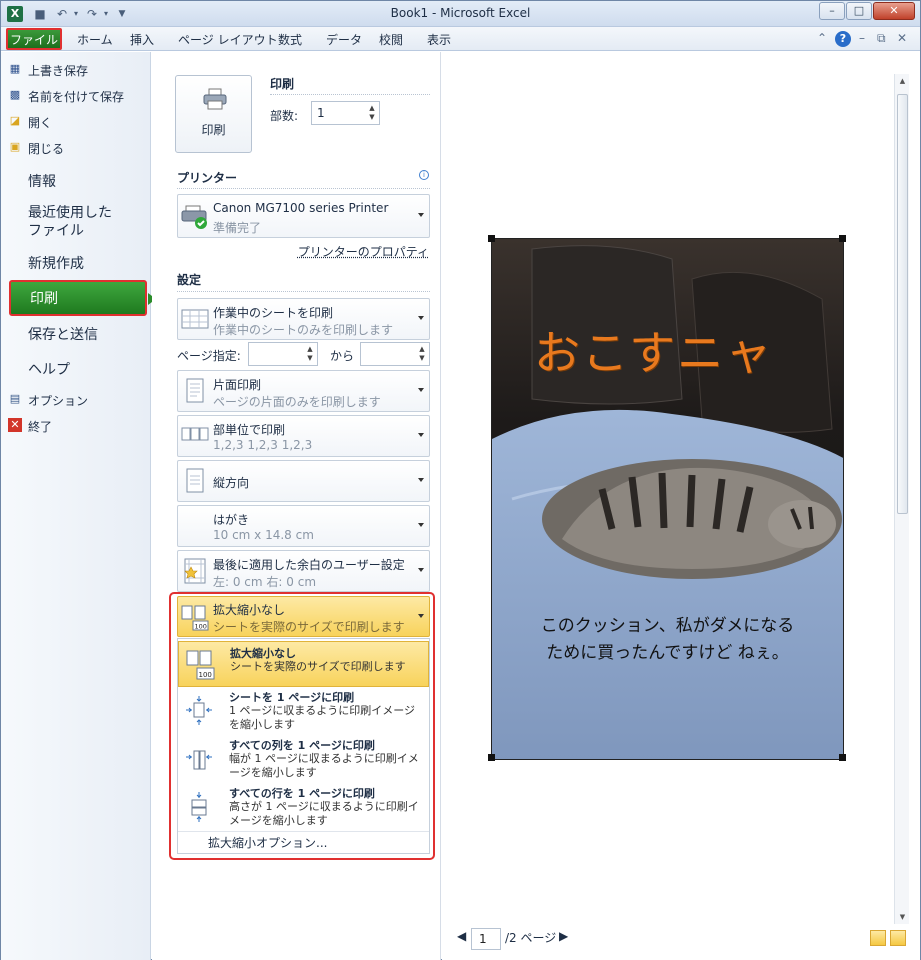  I want to click on close-command: ▣ 閉じる, so click(37, 148).